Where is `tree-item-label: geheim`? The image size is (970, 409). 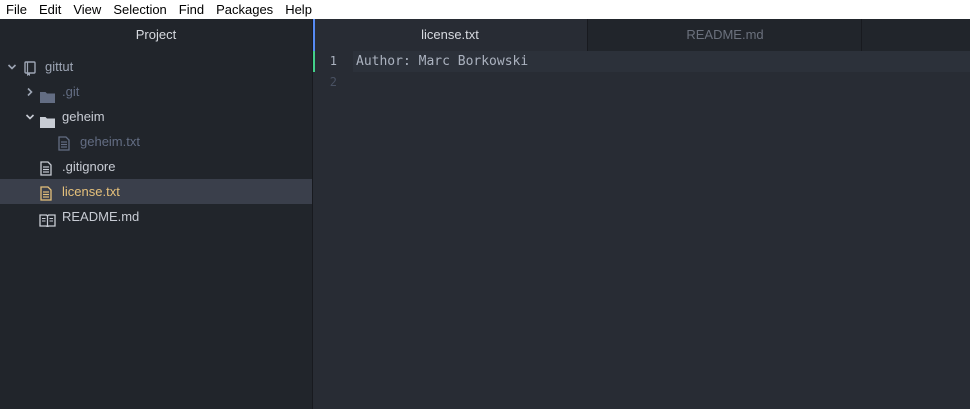 tree-item-label: geheim is located at coordinates (83, 116).